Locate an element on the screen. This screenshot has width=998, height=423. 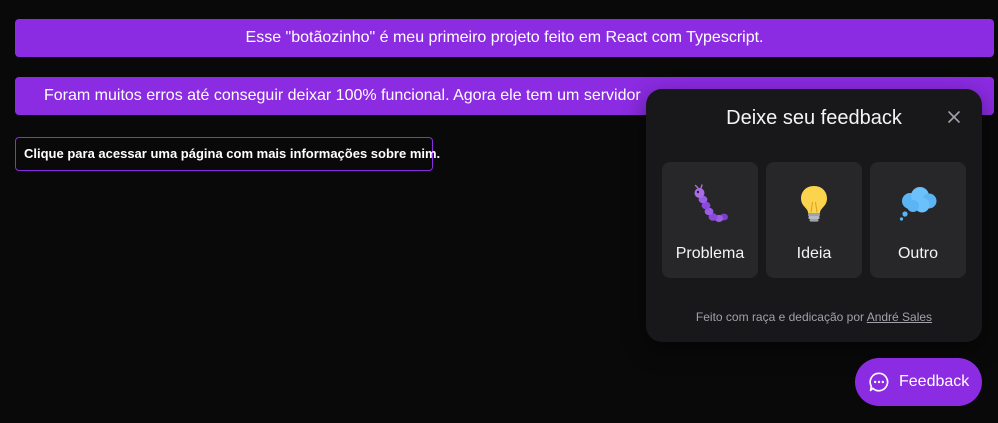
option-outro: Outro is located at coordinates (918, 220).